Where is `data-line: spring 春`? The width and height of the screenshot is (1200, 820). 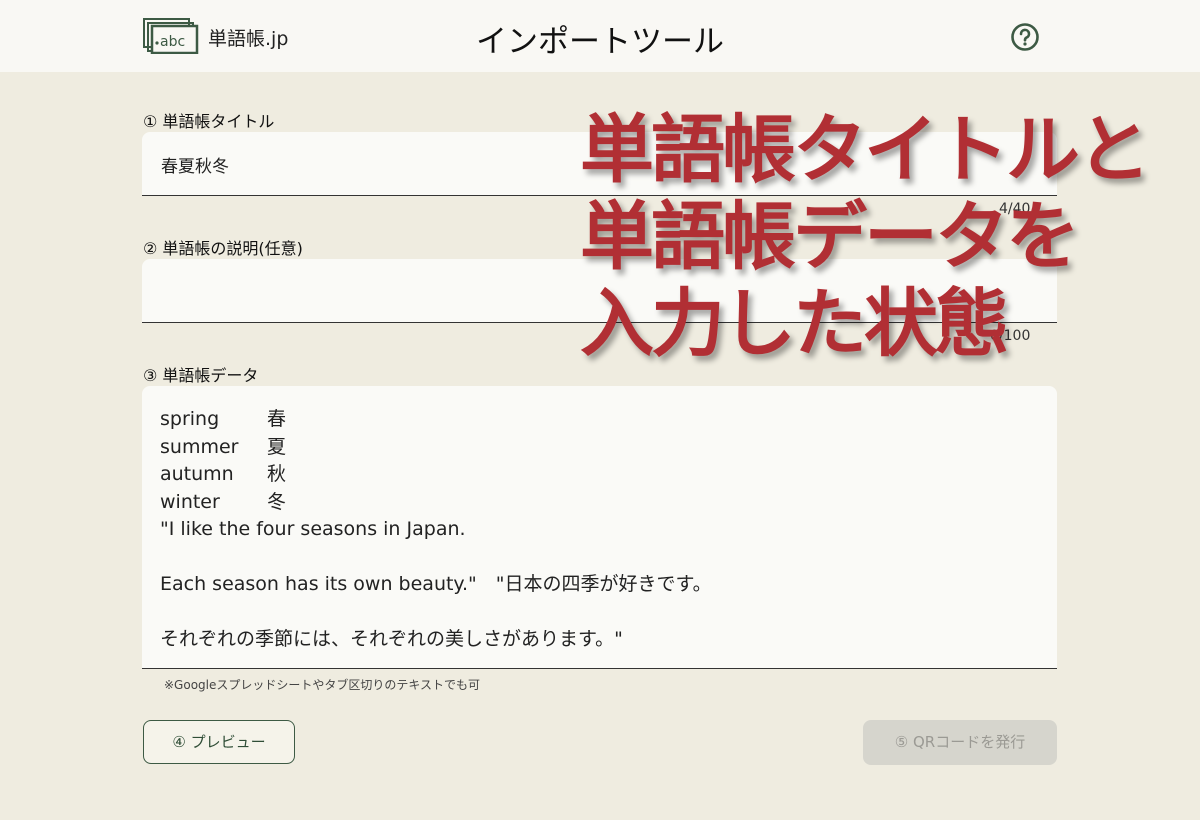 data-line: spring 春 is located at coordinates (223, 419).